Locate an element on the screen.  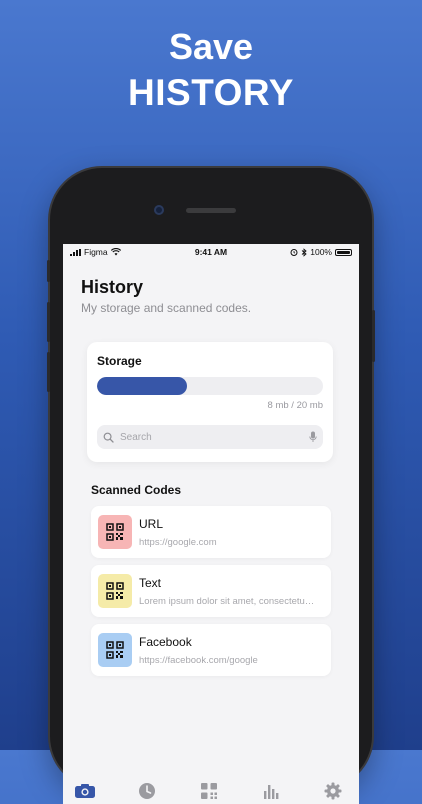
clock-icon is located at coordinates (147, 791).